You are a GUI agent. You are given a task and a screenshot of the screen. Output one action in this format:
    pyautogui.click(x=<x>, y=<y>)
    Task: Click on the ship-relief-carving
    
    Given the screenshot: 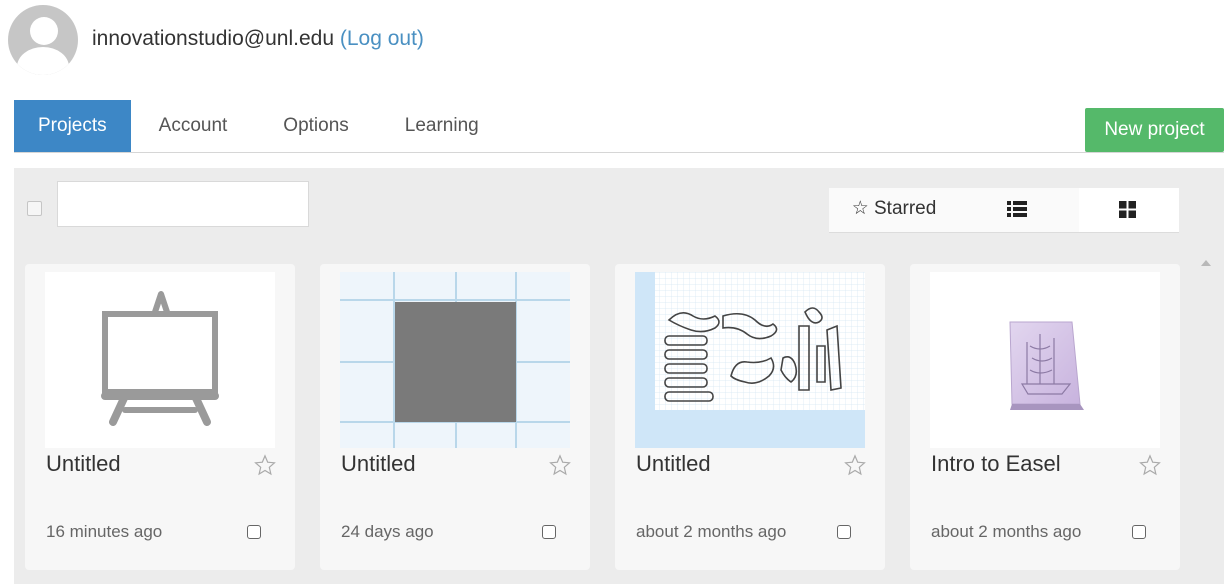 What is the action you would take?
    pyautogui.click(x=1046, y=365)
    